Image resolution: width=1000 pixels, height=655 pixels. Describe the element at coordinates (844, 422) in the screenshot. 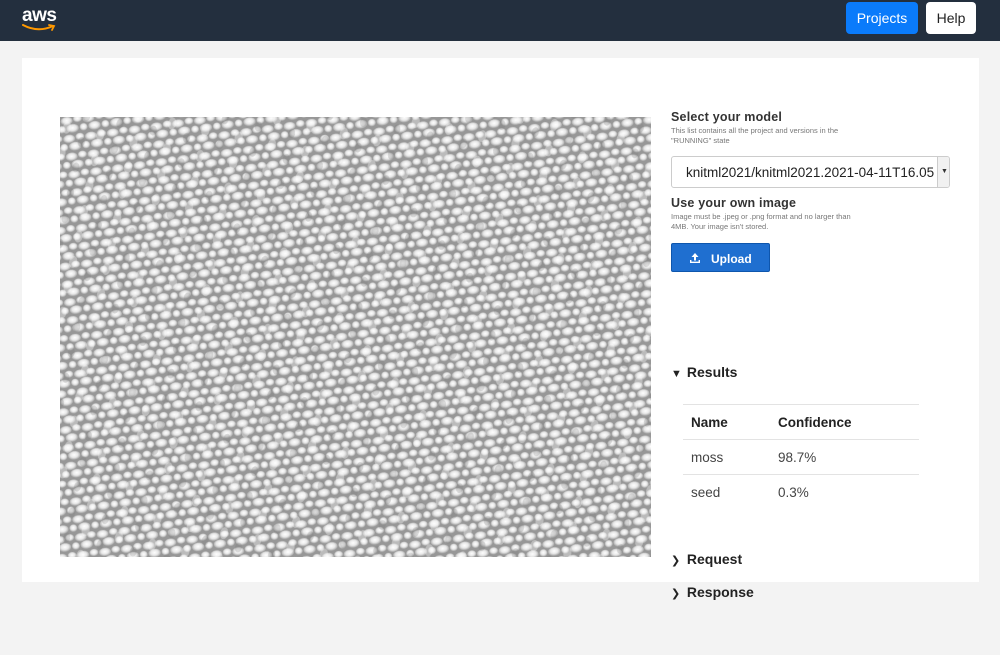

I see `column-header-confidence: Confidence` at that location.